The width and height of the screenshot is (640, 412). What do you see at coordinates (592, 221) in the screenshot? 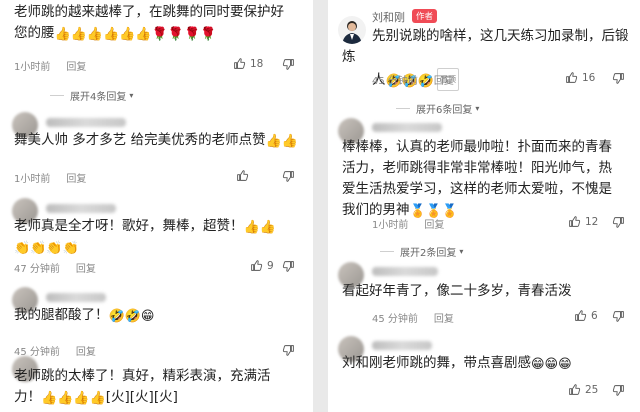
I see `like-count: 12` at bounding box center [592, 221].